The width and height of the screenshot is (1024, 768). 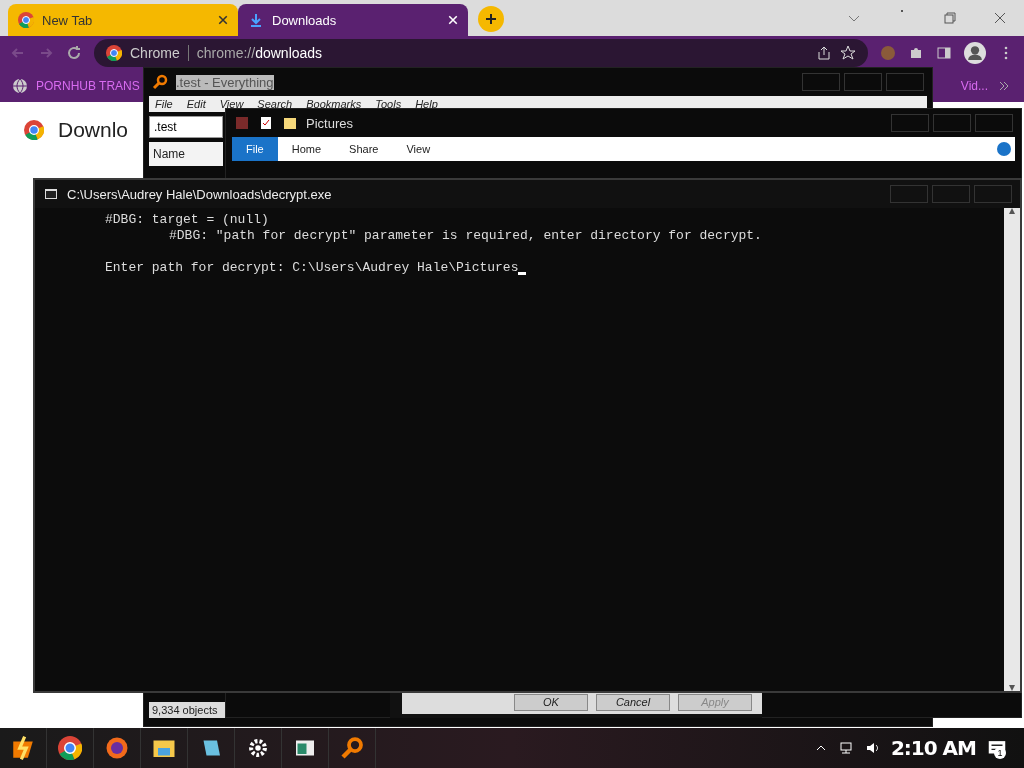 I want to click on ribbon-tab: Home, so click(x=306, y=149).